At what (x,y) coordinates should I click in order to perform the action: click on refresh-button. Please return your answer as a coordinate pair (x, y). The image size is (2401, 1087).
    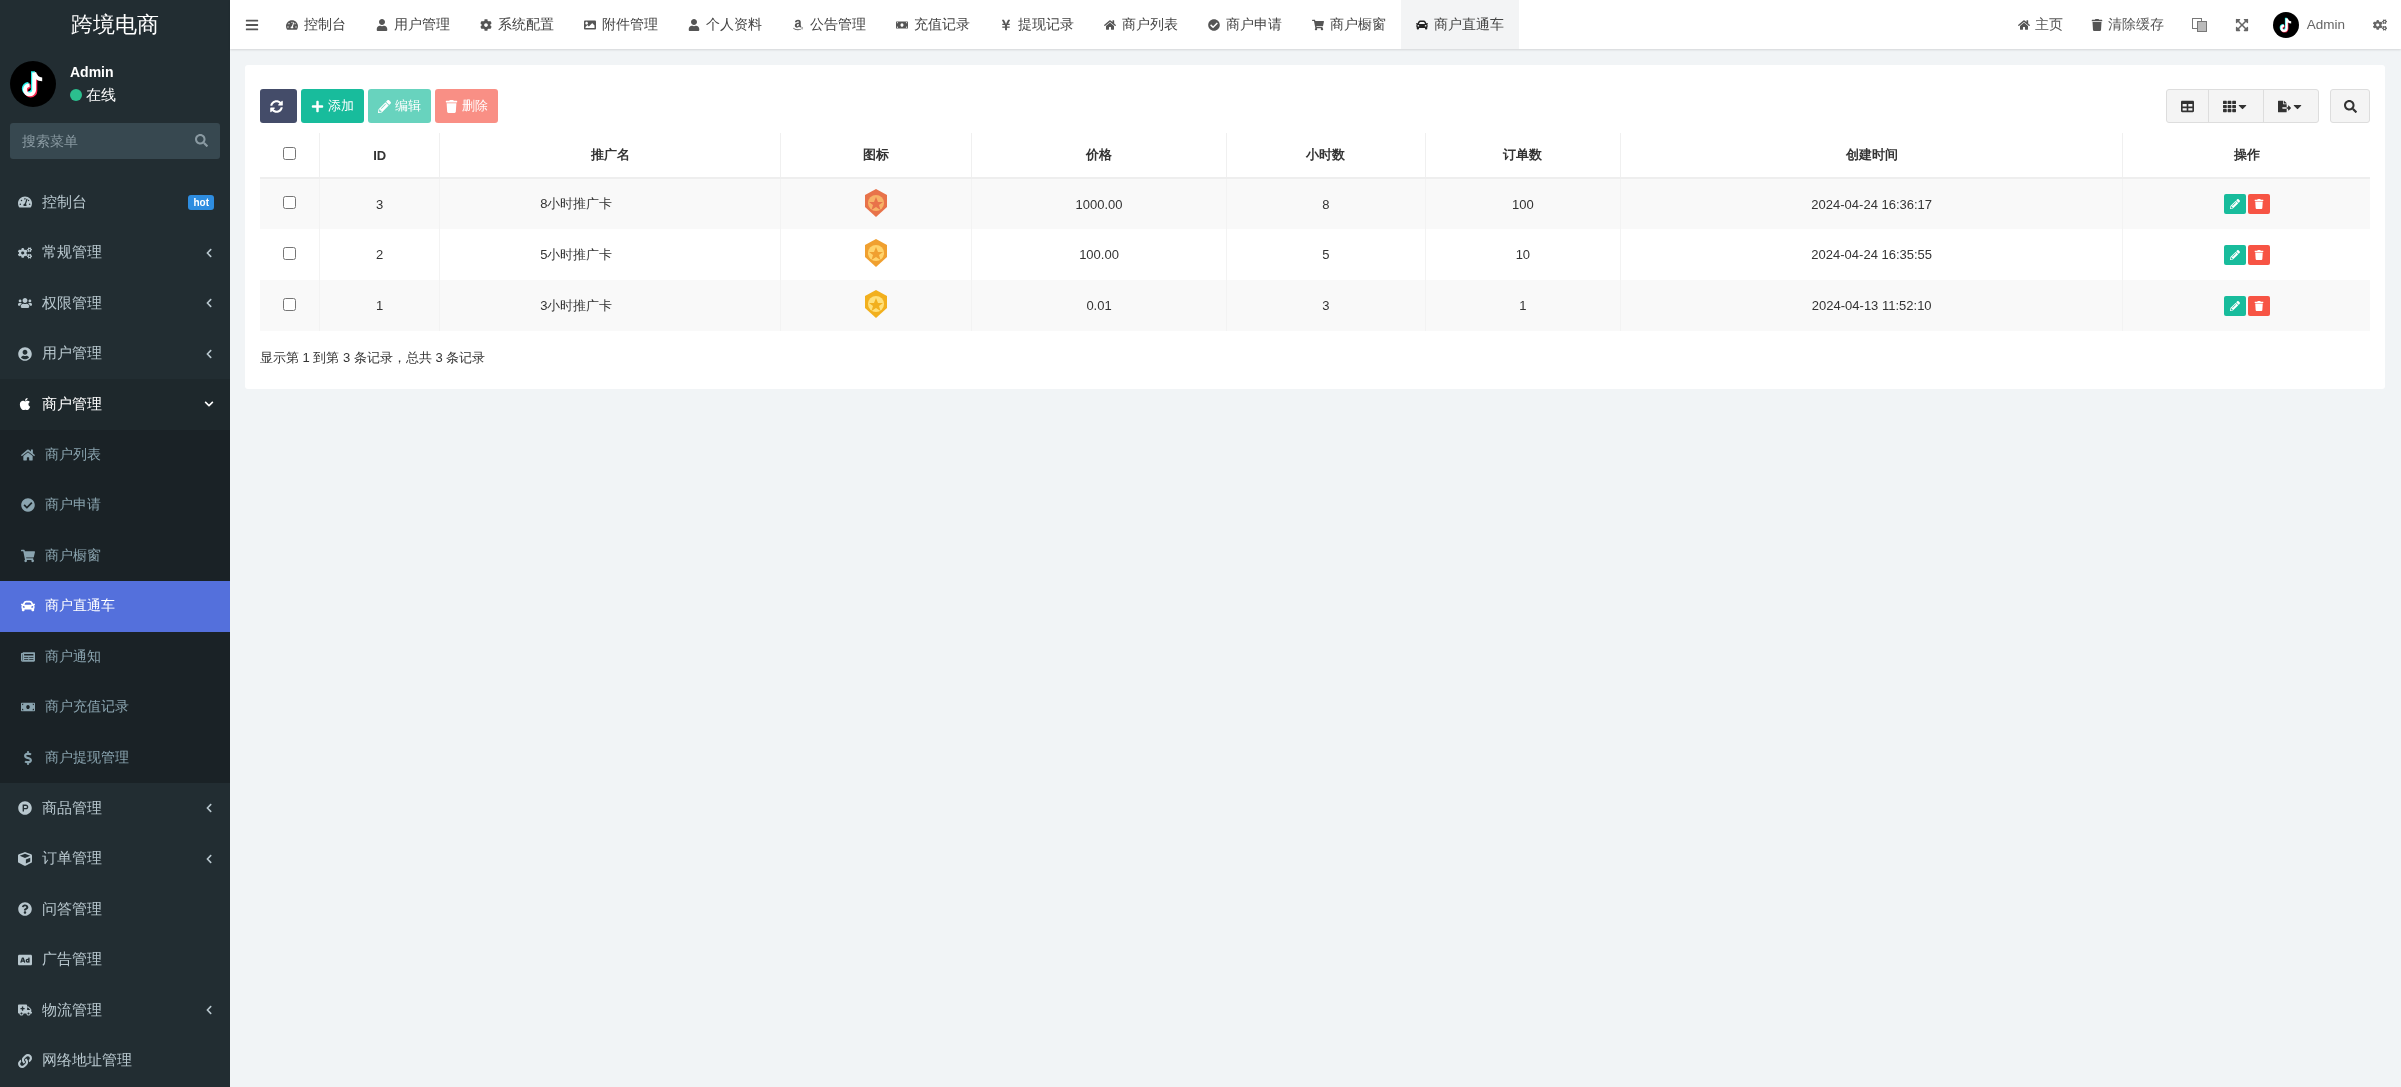
    Looking at the image, I should click on (278, 106).